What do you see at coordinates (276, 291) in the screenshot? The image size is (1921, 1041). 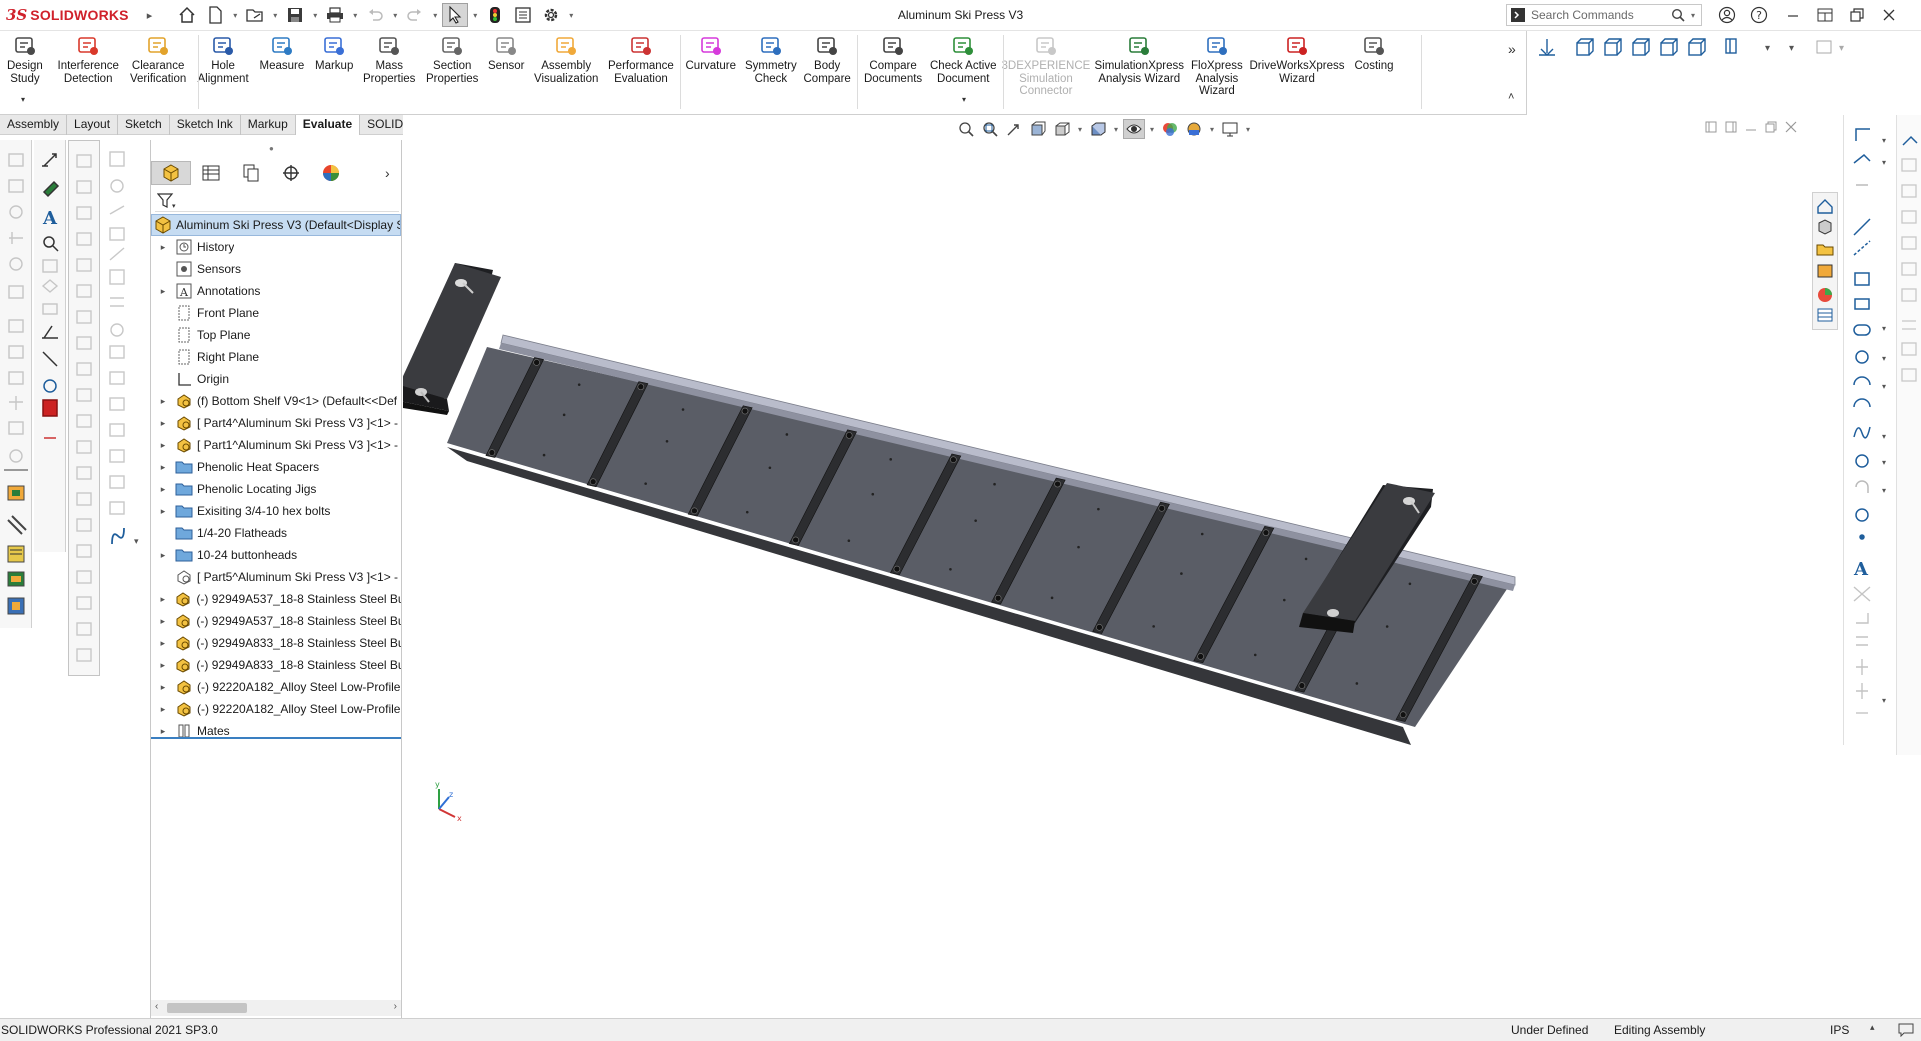 I see `tree-node: ▸ A Annotations` at bounding box center [276, 291].